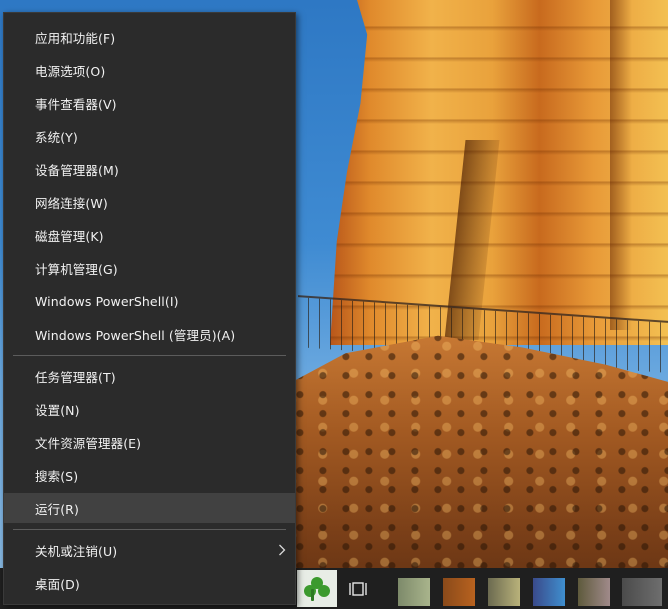  Describe the element at coordinates (69, 236) in the screenshot. I see `menu-item-label: 磁盘管理(K)` at that location.